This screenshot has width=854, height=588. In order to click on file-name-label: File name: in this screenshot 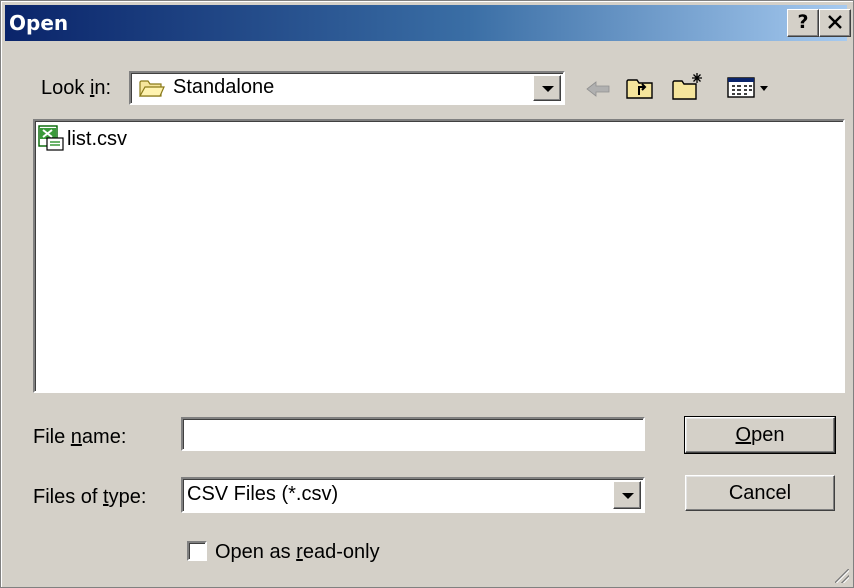, I will do `click(80, 437)`.